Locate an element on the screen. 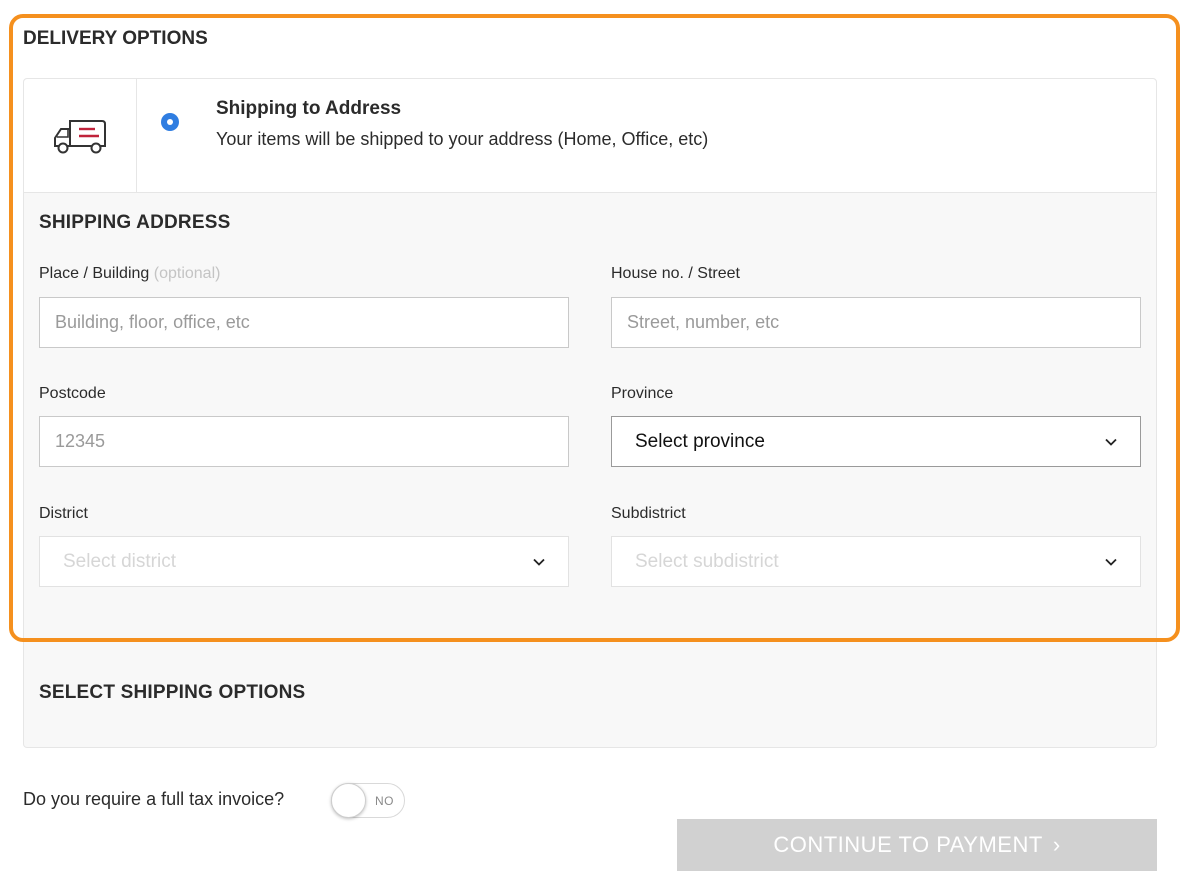 The width and height of the screenshot is (1200, 893). shipping-to-address-radio is located at coordinates (170, 122).